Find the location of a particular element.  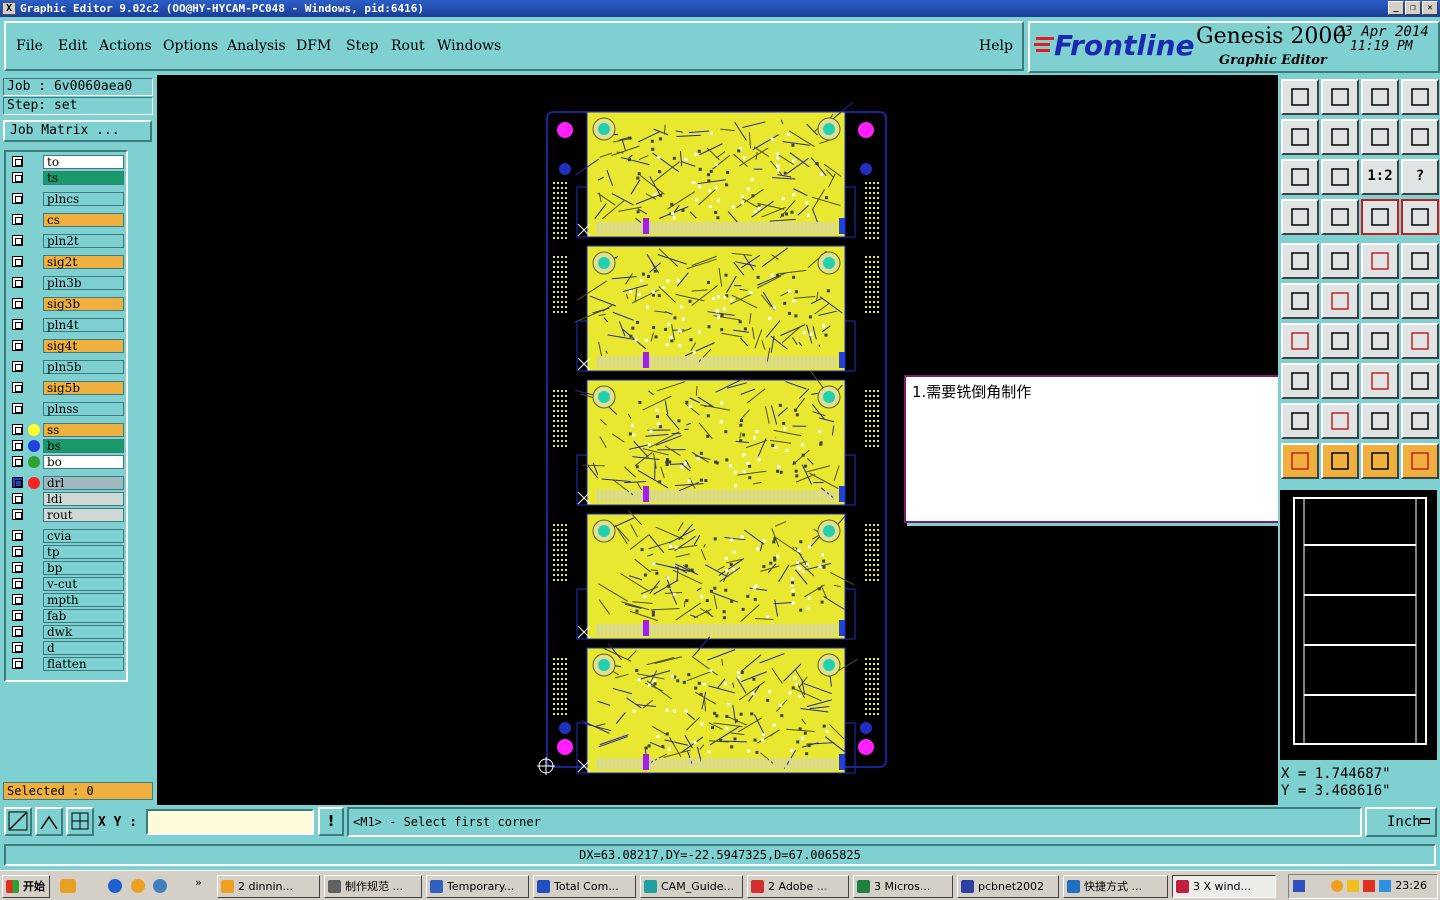

layer-name: drl is located at coordinates (83, 483).